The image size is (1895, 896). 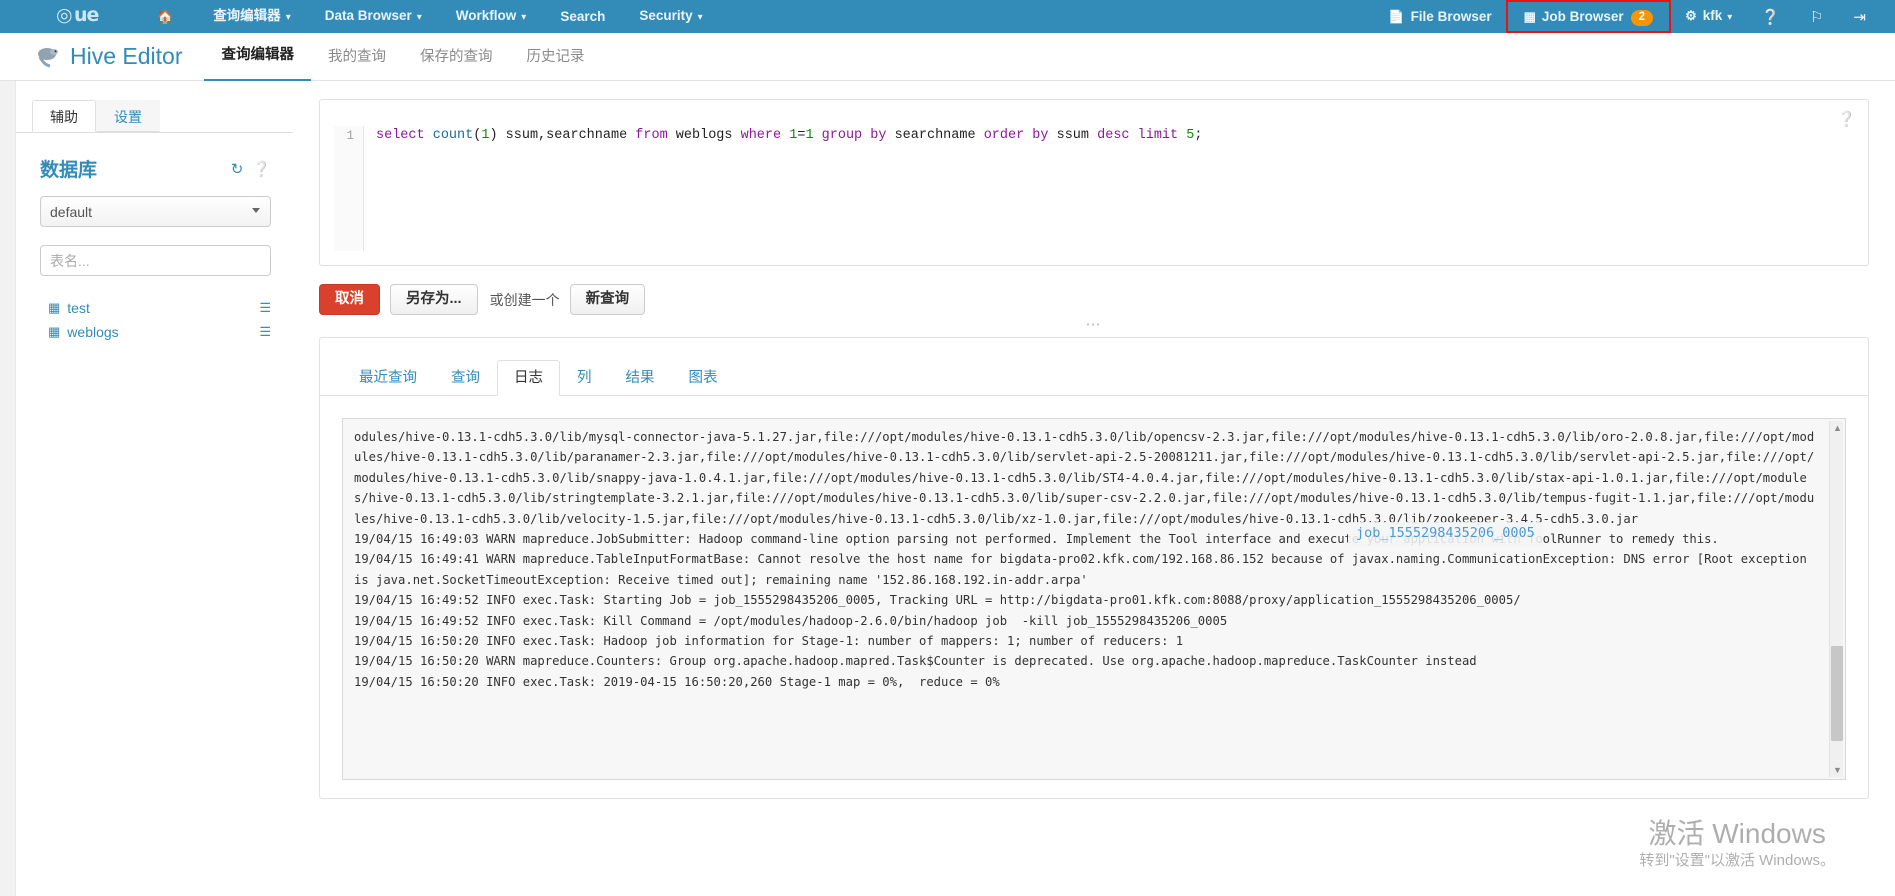 I want to click on table-list-item: ▦ weblogs ☰, so click(x=155, y=332).